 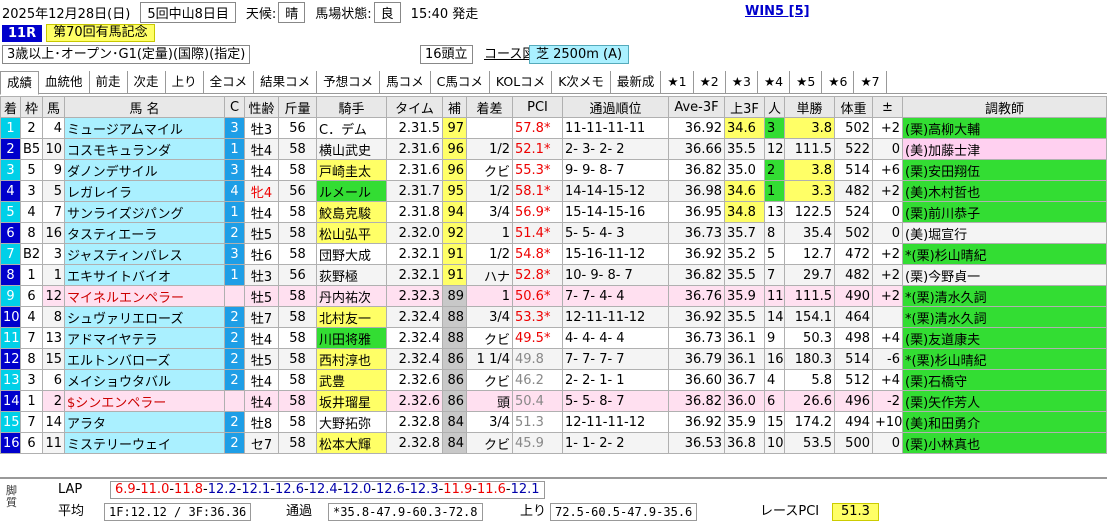 What do you see at coordinates (144, 128) in the screenshot?
I see `cell-name: ミュージアムマイル` at bounding box center [144, 128].